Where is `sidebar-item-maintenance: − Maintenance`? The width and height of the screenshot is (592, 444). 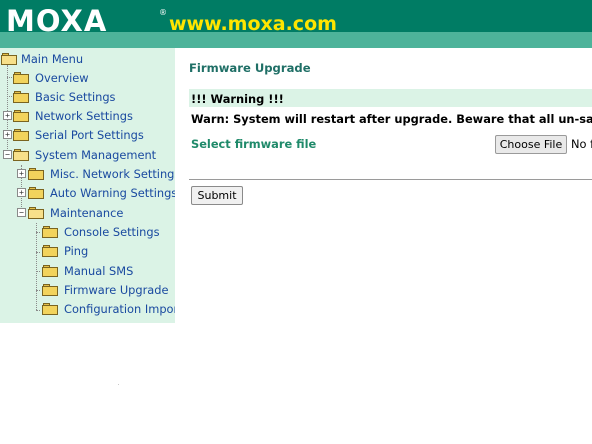
sidebar-item-maintenance: − Maintenance is located at coordinates (87, 213).